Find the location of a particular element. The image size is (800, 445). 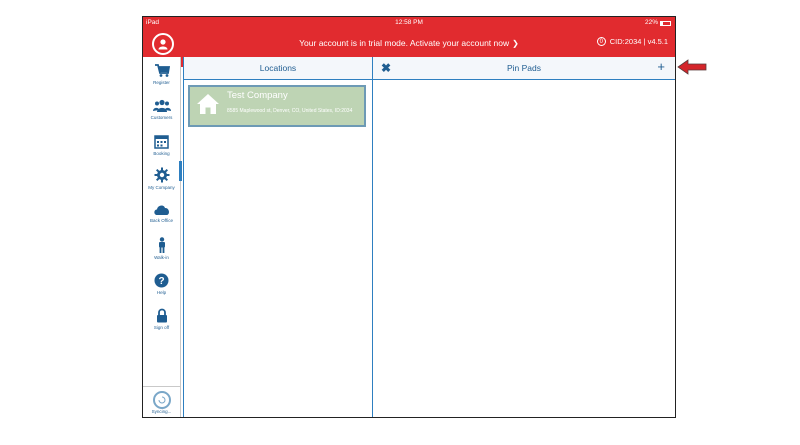

lock-icon is located at coordinates (161, 315).